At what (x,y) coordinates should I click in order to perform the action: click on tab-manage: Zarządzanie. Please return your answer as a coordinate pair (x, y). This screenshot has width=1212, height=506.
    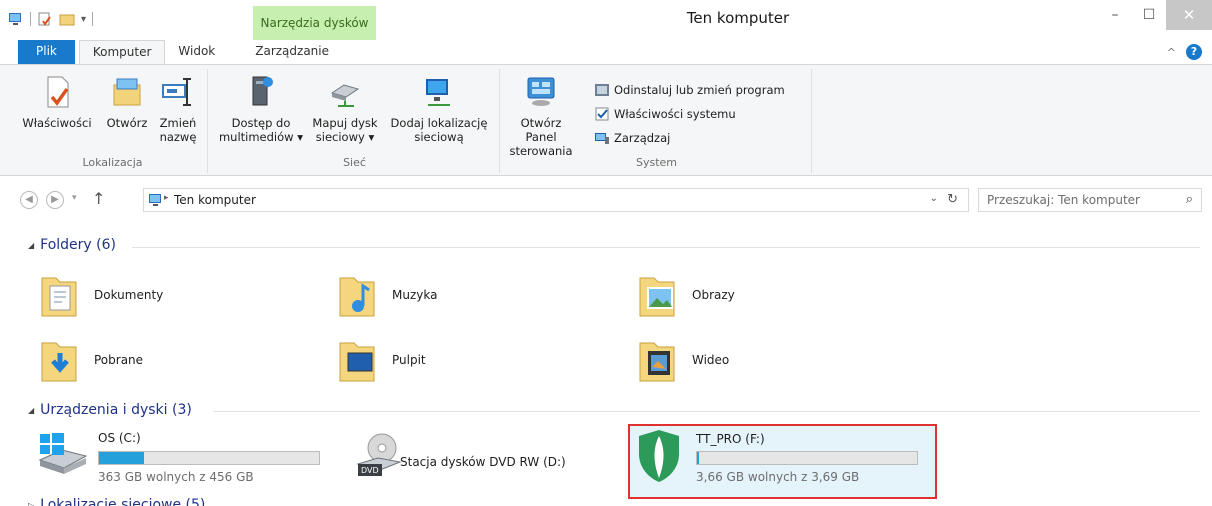
    Looking at the image, I should click on (292, 52).